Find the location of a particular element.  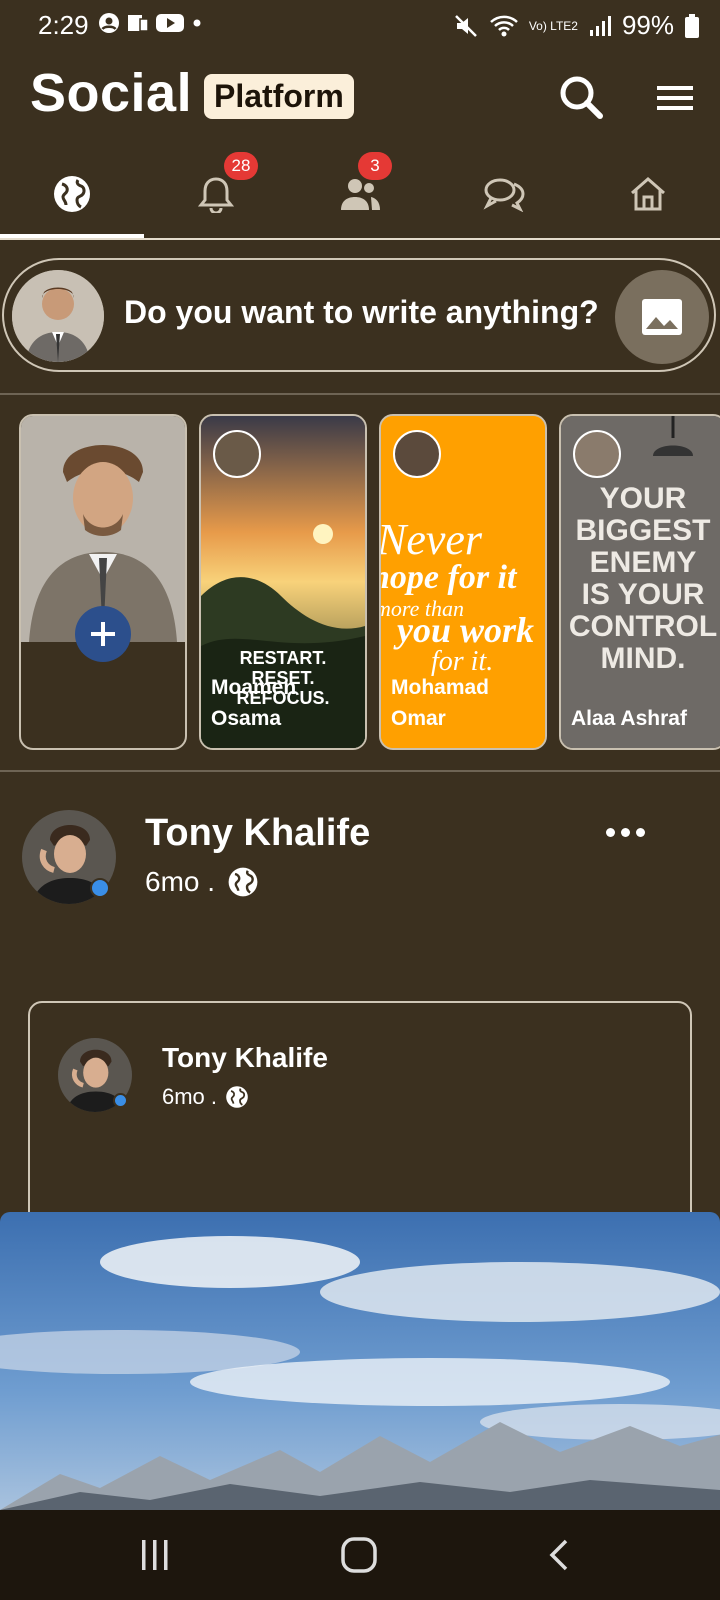

signal-icon is located at coordinates (600, 25).